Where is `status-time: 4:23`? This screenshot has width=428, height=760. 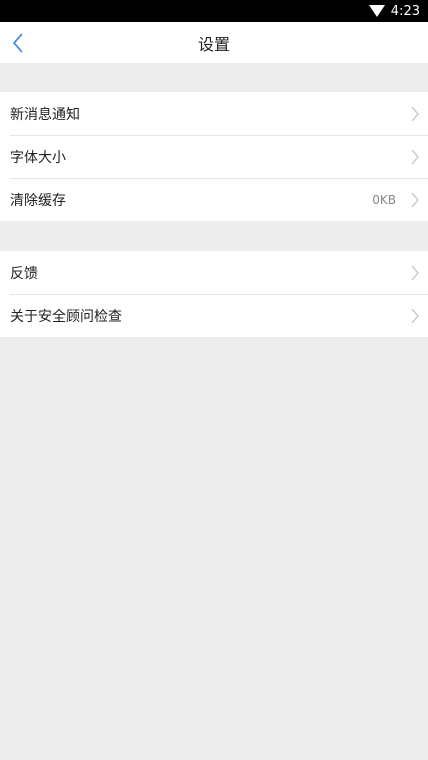
status-time: 4:23 is located at coordinates (405, 11).